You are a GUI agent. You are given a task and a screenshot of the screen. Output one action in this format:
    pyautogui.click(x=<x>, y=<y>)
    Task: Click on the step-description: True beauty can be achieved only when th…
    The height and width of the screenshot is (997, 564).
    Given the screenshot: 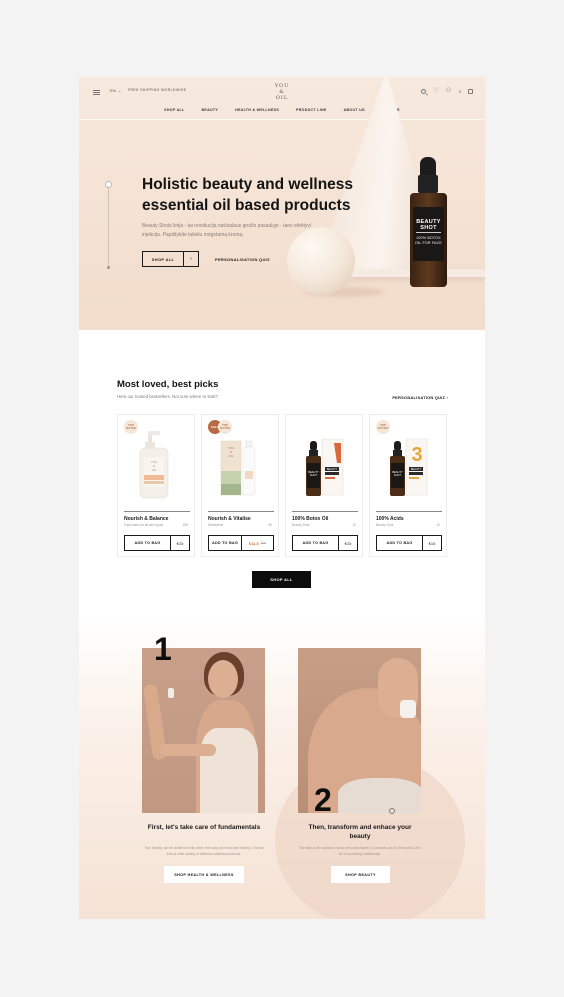 What is the action you would take?
    pyautogui.click(x=204, y=851)
    